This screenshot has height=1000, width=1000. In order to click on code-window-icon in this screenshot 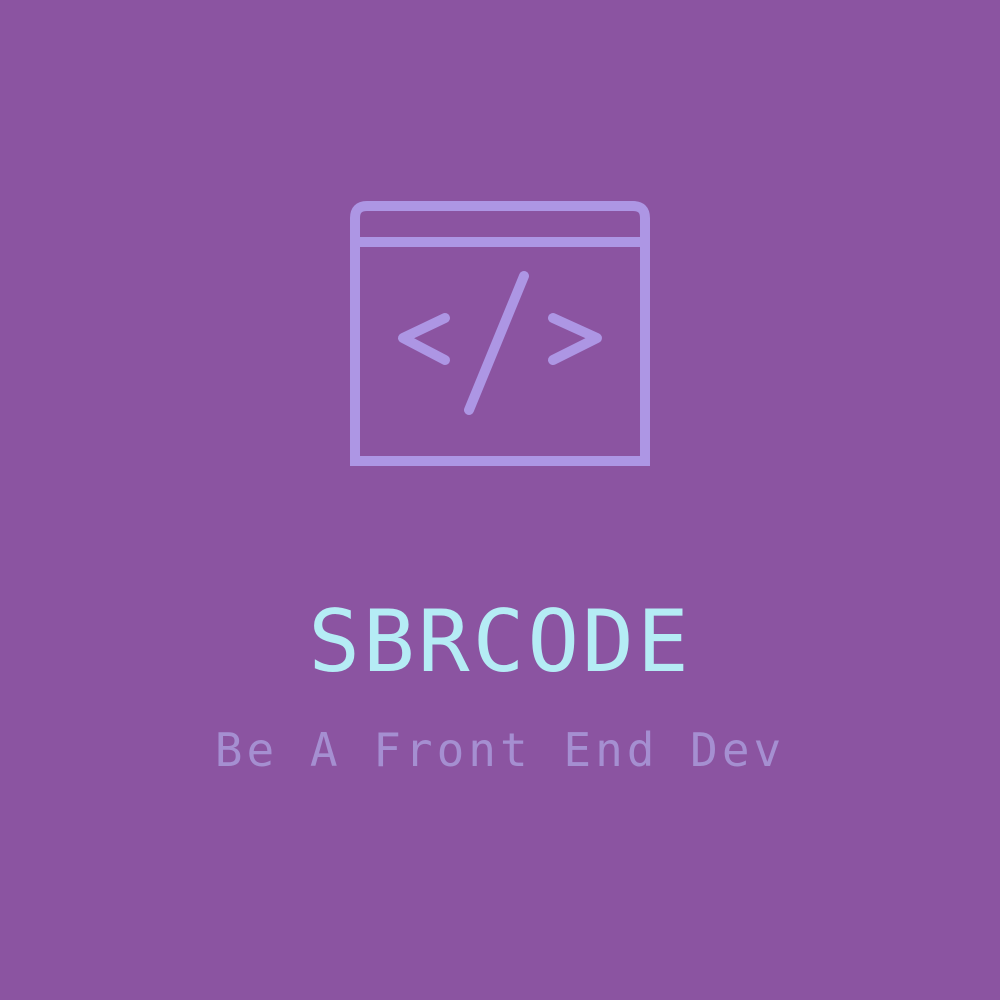, I will do `click(500, 333)`.